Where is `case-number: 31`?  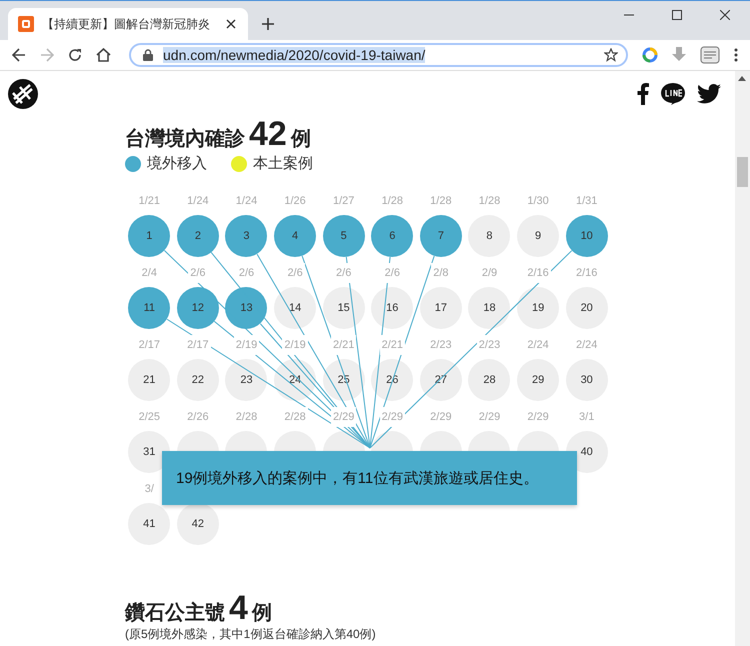
case-number: 31 is located at coordinates (149, 452).